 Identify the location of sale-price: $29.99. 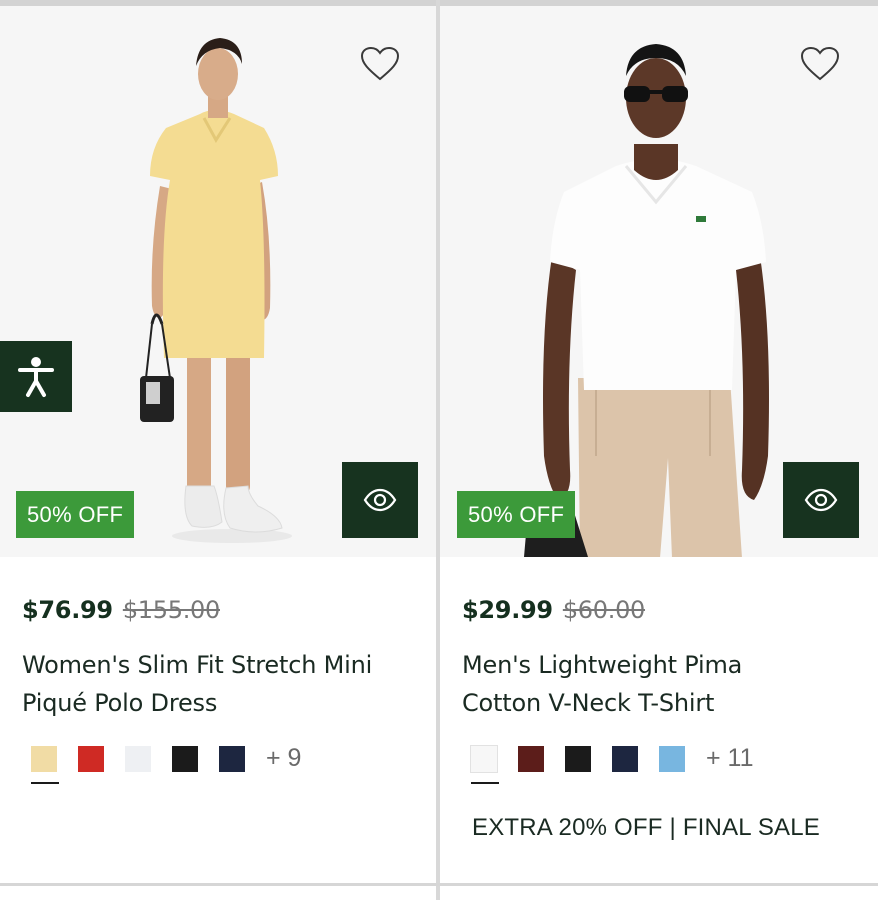
(507, 610).